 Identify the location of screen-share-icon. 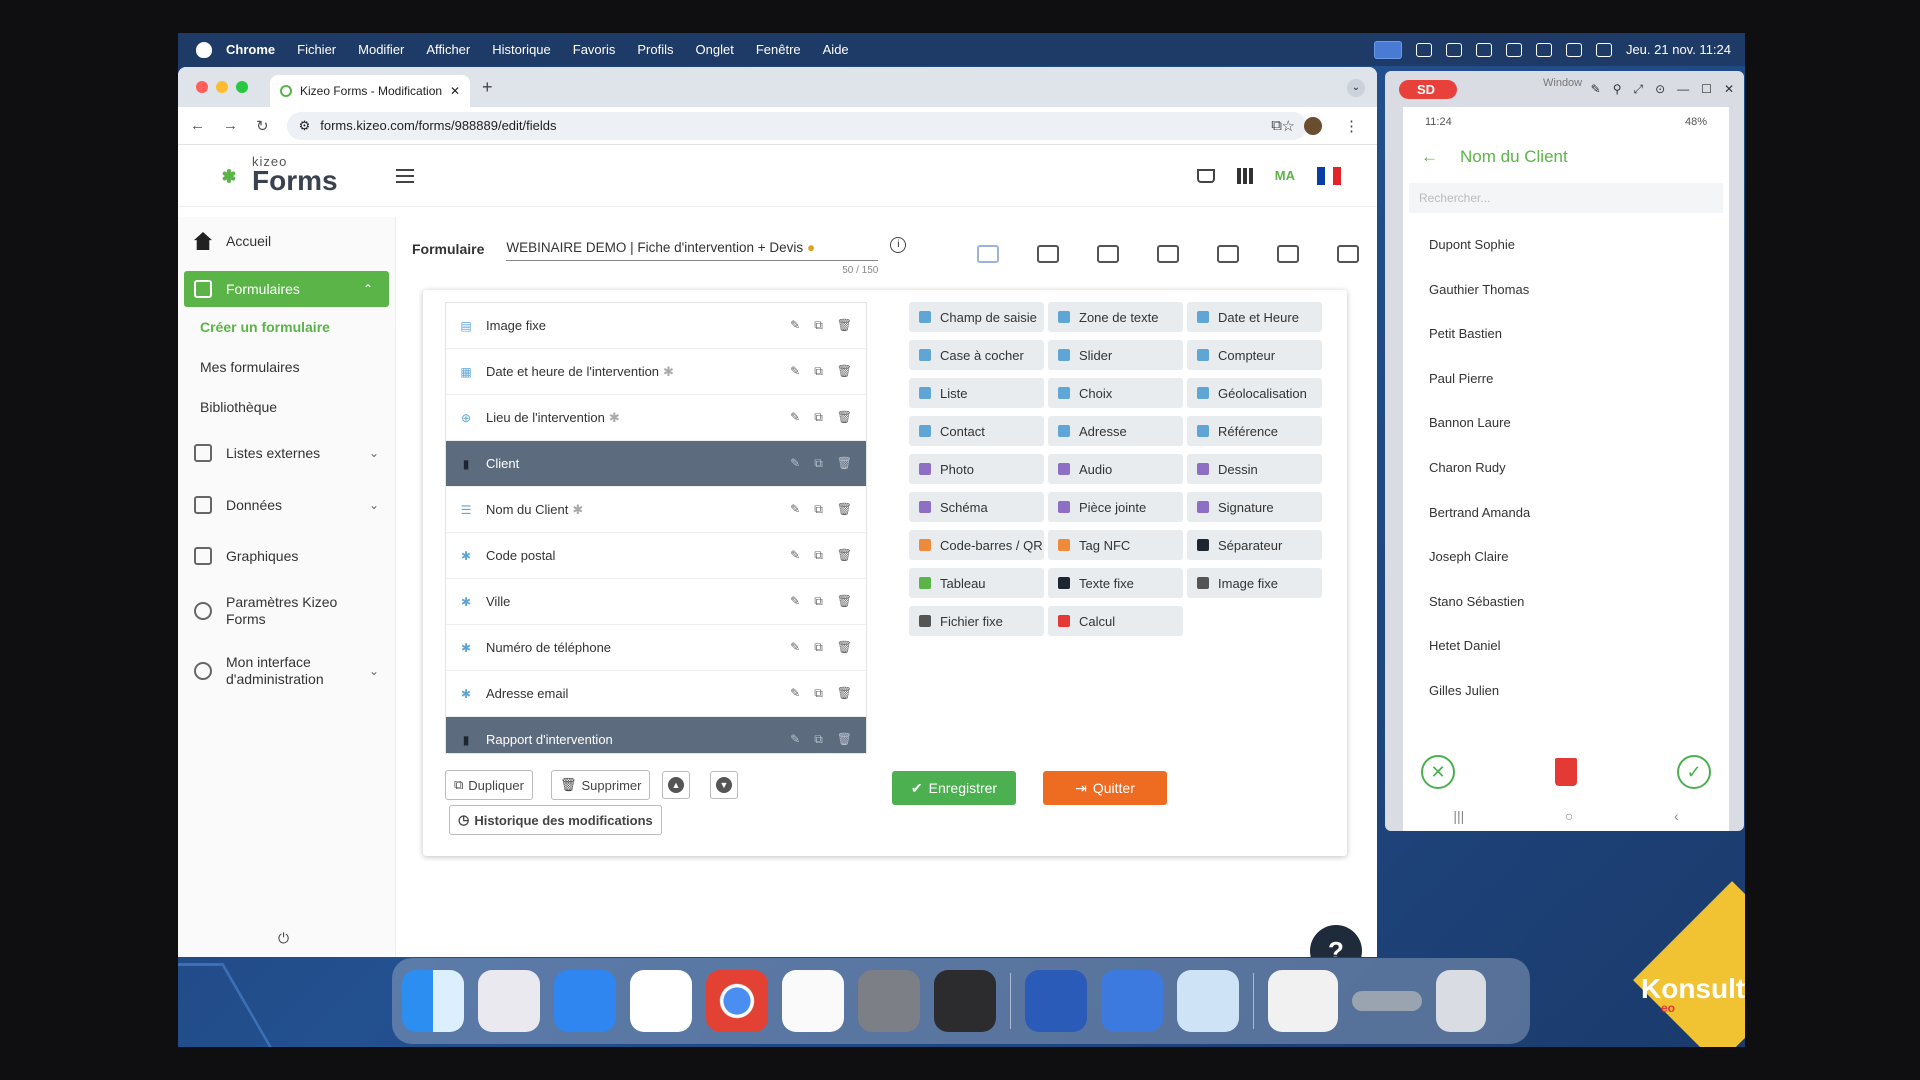
(1387, 49).